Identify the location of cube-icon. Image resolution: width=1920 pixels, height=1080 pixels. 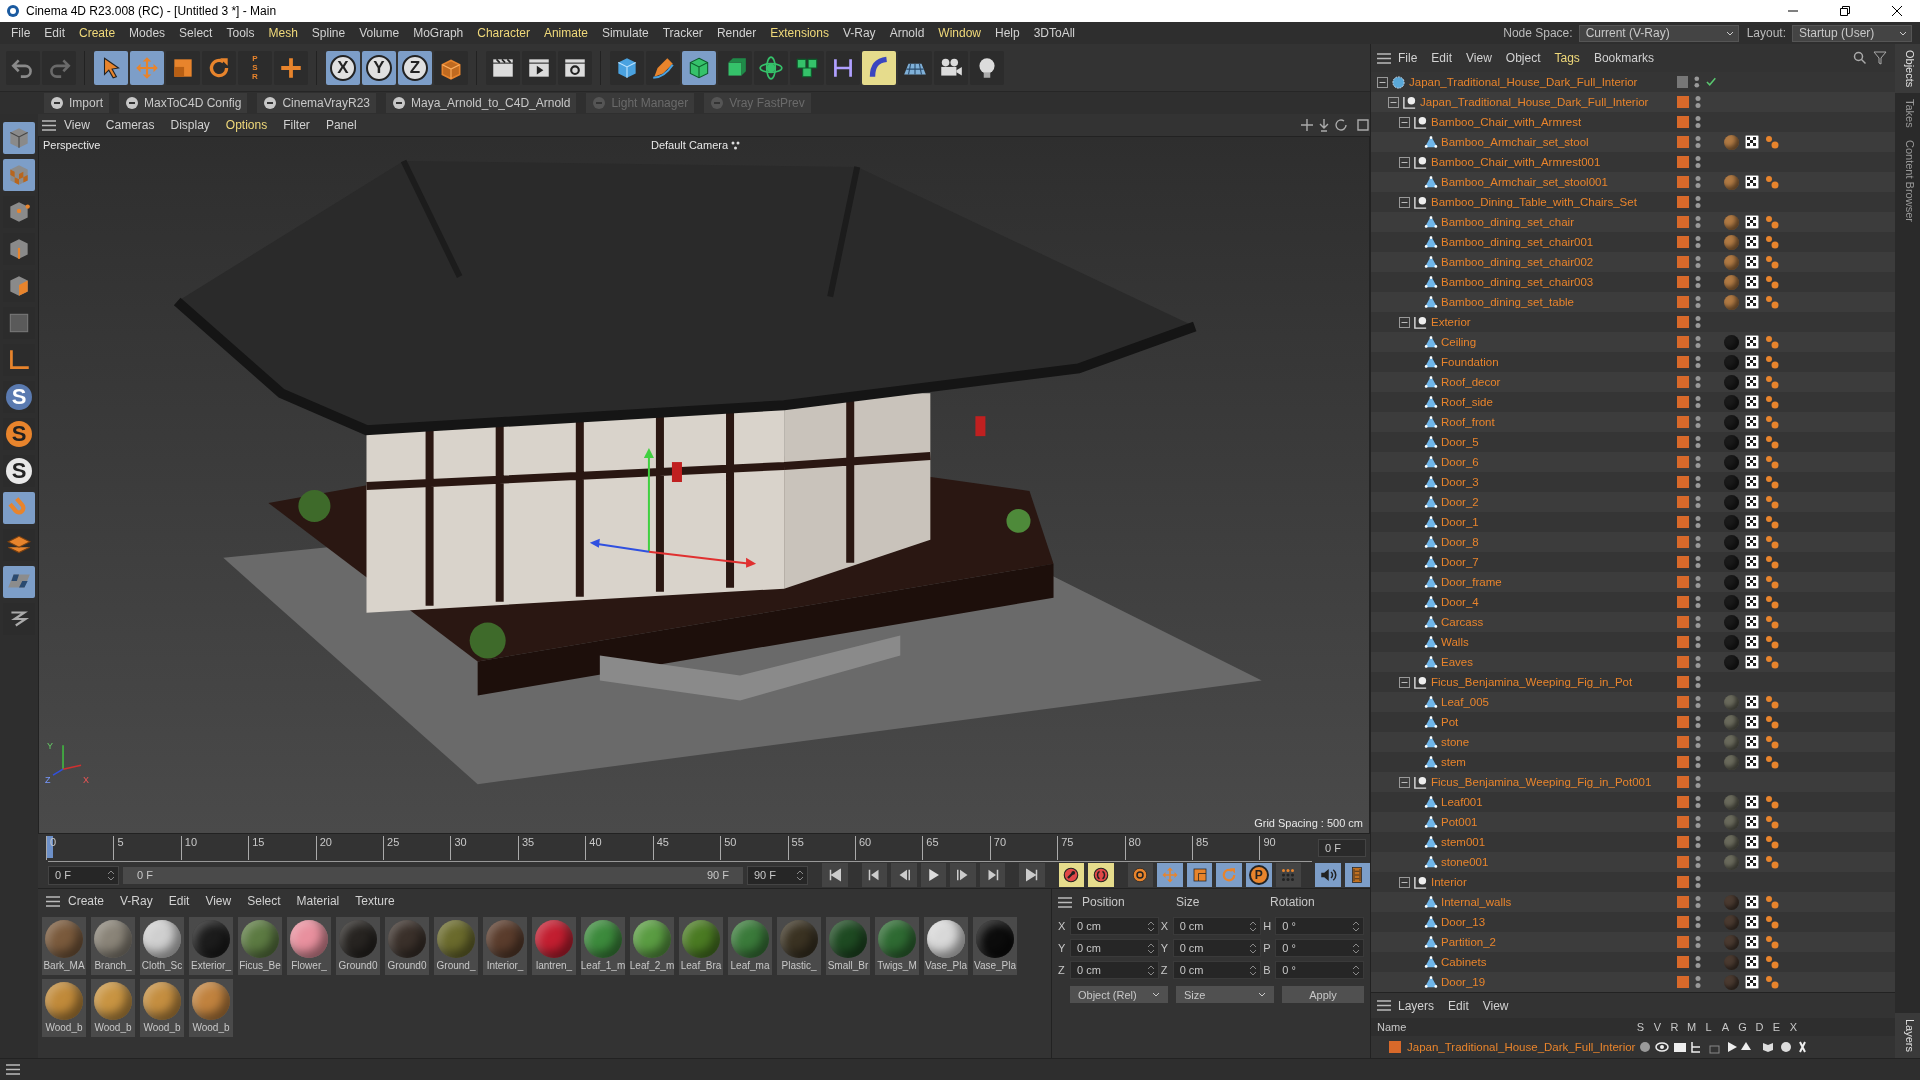
(627, 67).